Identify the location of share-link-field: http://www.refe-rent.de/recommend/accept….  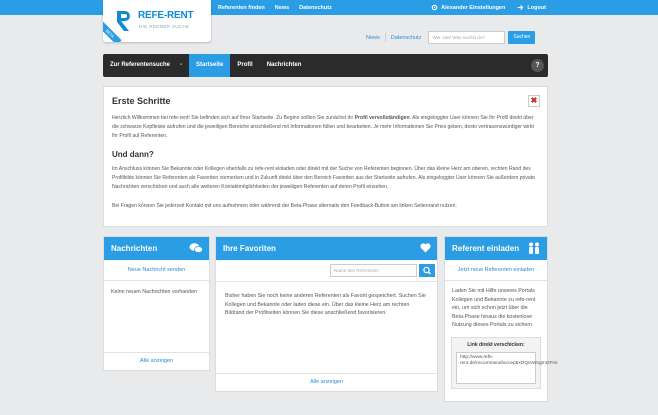
(506, 367).